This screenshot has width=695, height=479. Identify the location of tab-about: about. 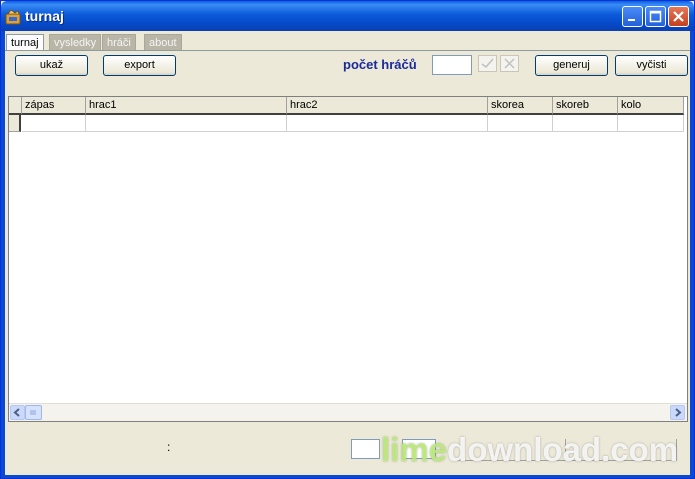
(163, 42).